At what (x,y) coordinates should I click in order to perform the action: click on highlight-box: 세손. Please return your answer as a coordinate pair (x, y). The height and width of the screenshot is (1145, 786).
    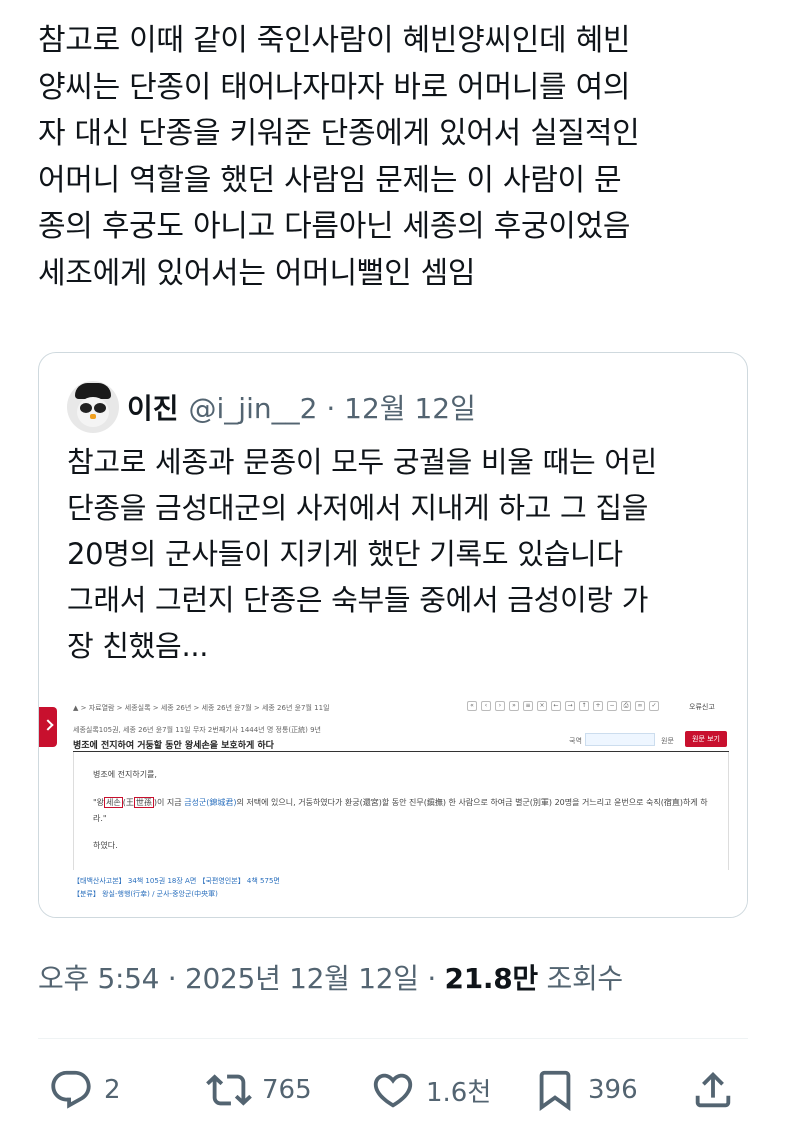
    Looking at the image, I should click on (113, 802).